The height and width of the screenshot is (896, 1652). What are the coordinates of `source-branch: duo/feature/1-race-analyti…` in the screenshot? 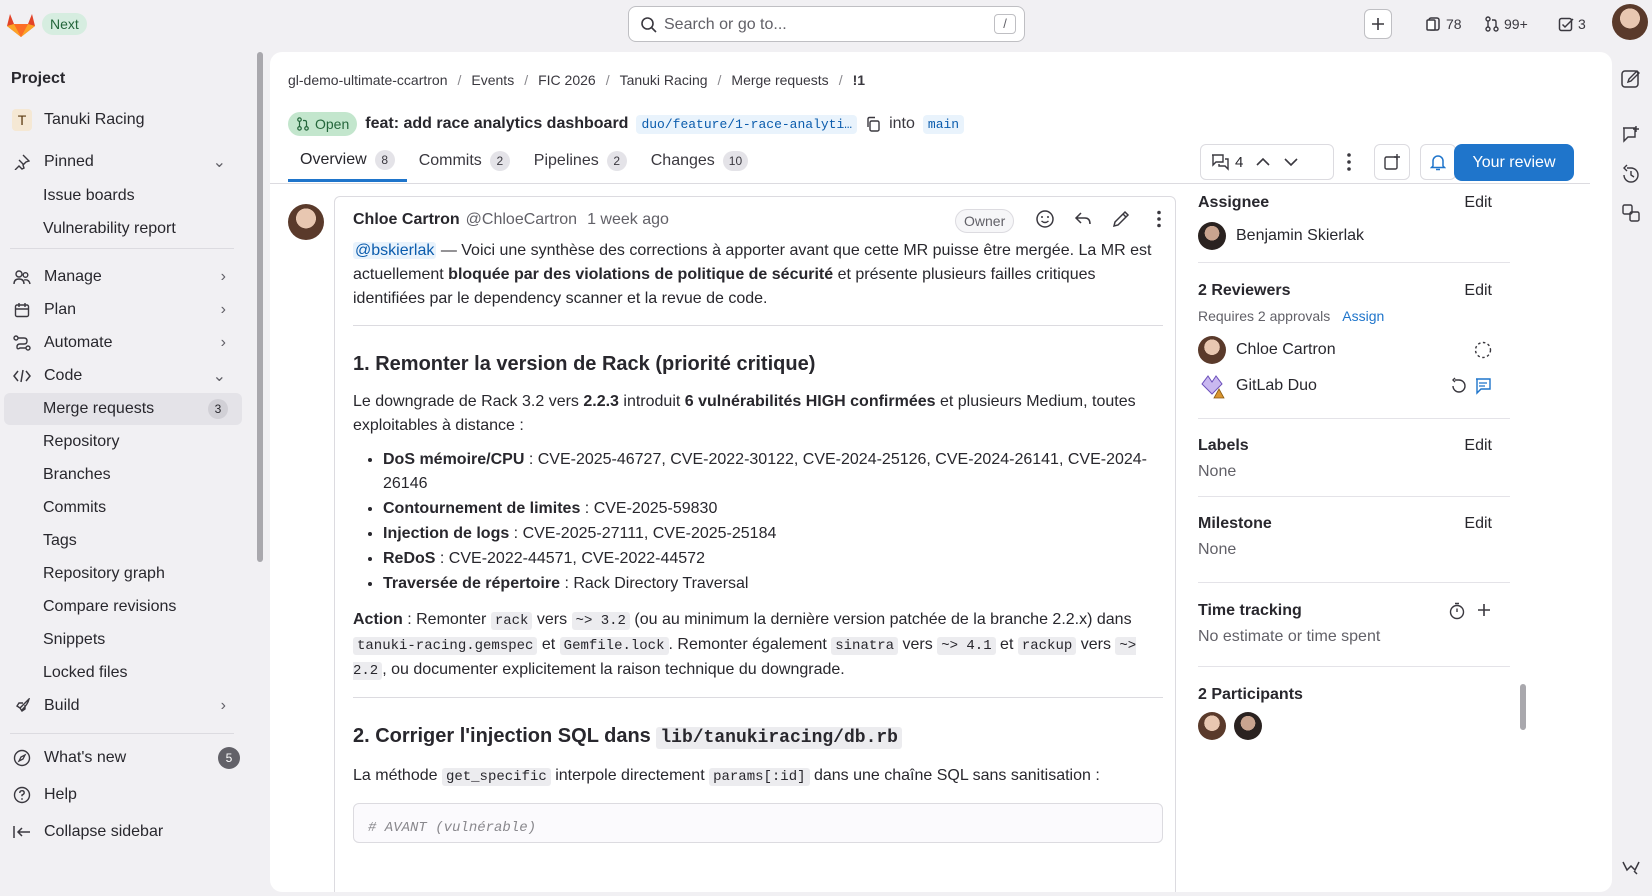 It's located at (747, 124).